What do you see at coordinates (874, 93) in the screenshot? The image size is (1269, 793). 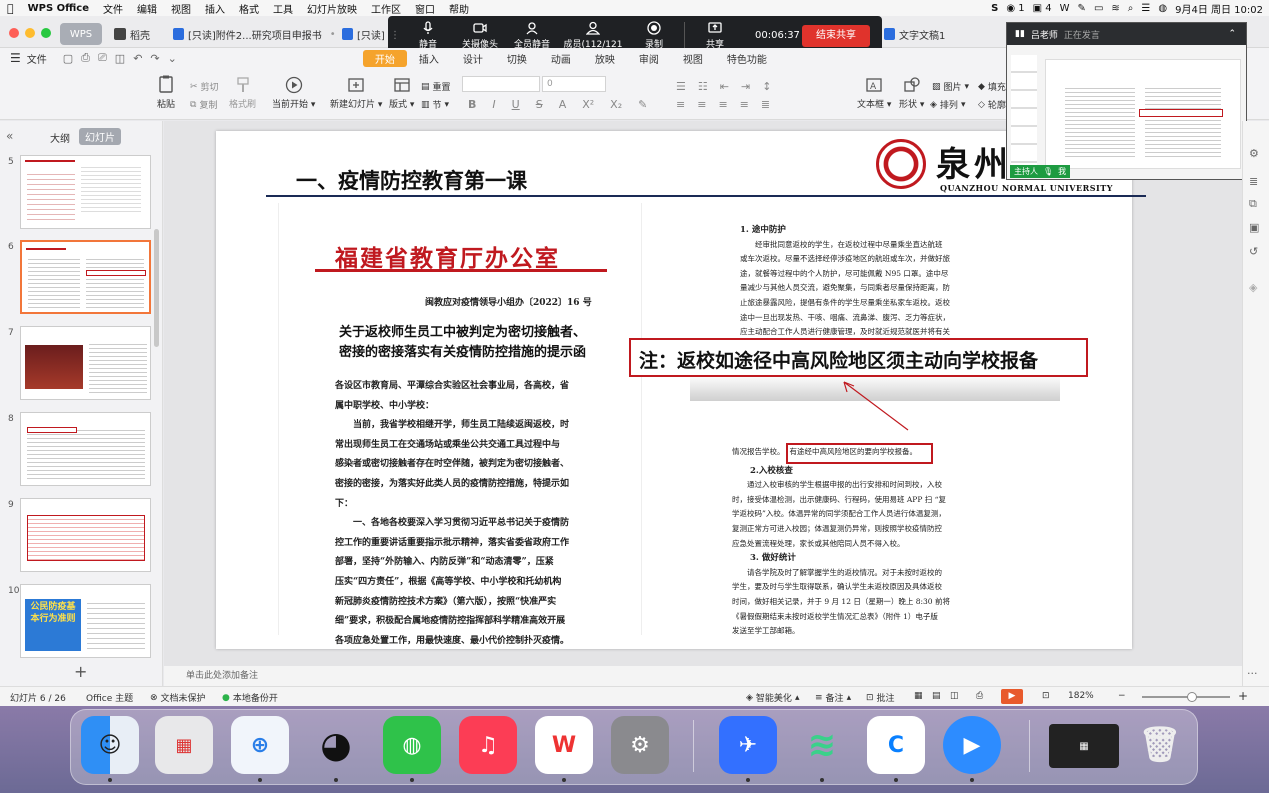 I see `textbox-button: A 文本框 ▾` at bounding box center [874, 93].